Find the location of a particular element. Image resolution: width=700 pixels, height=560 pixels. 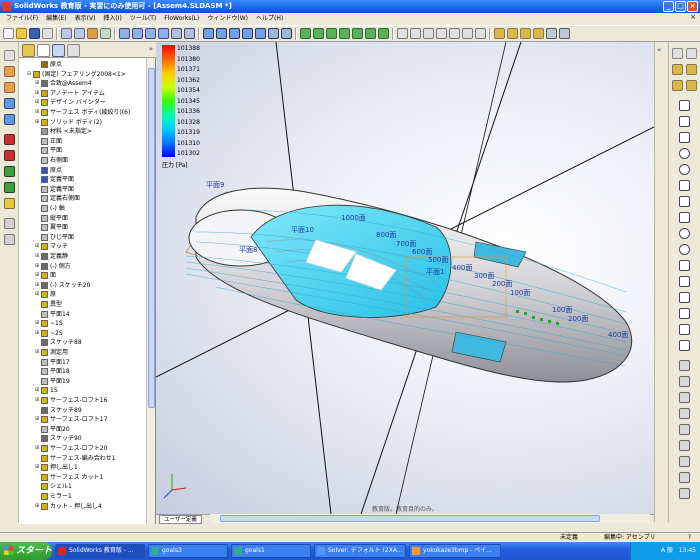

tree-item: 平面17 is located at coordinates (52, 362).